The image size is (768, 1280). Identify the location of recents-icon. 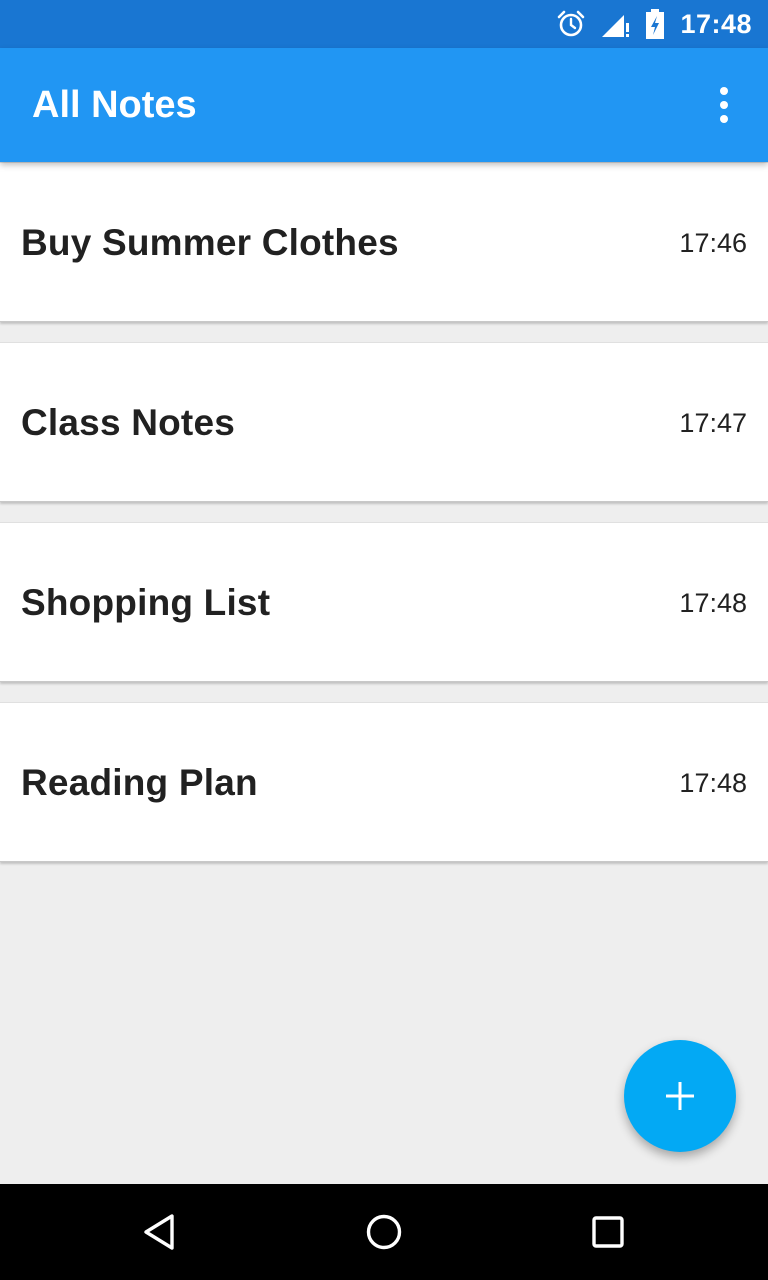
(608, 1232).